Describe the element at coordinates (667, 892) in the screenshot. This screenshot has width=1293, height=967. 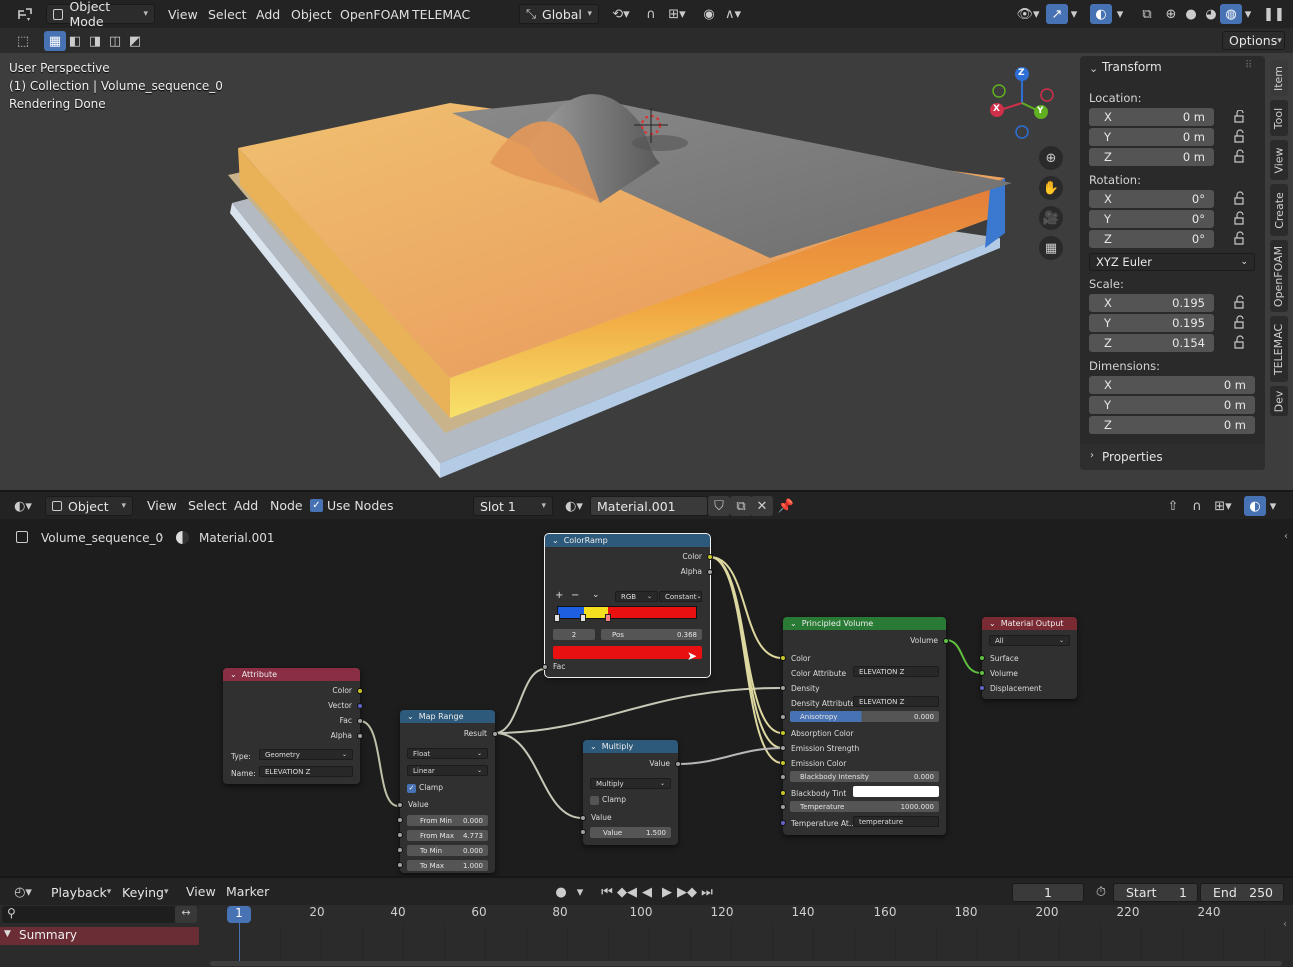
I see `play-icon: ▶` at that location.